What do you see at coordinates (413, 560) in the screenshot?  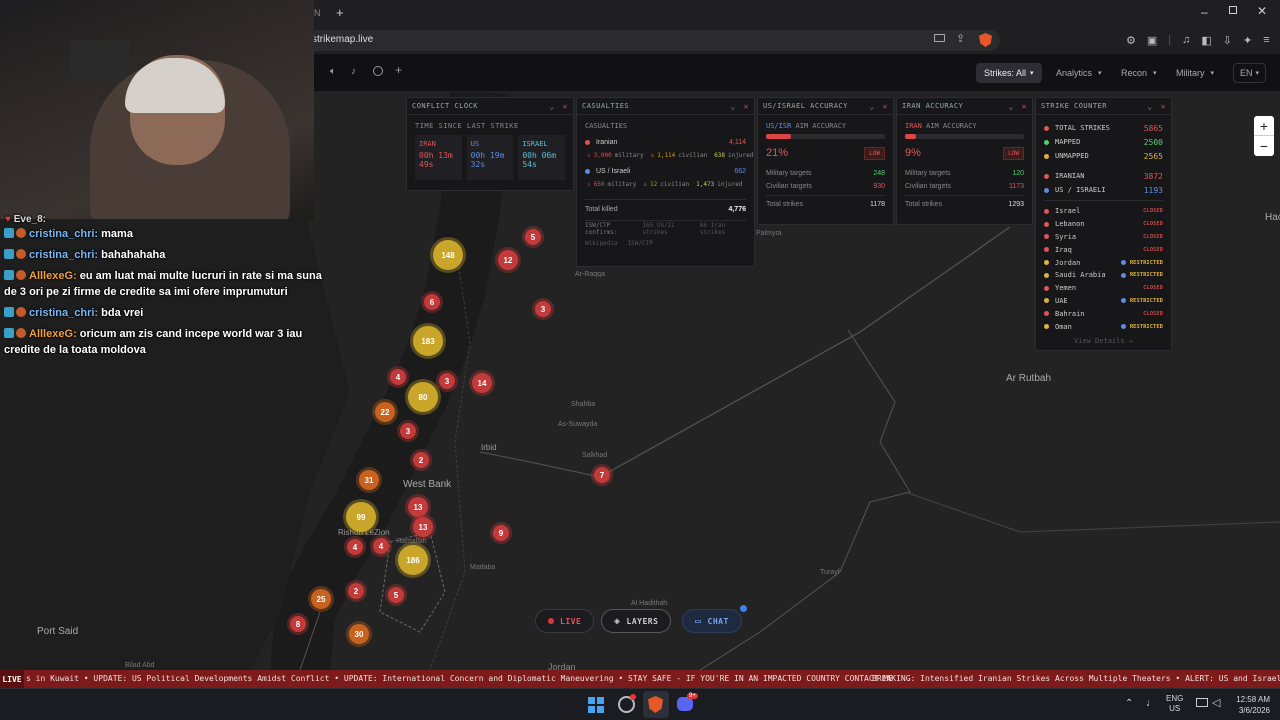 I see `strike-cluster: 186` at bounding box center [413, 560].